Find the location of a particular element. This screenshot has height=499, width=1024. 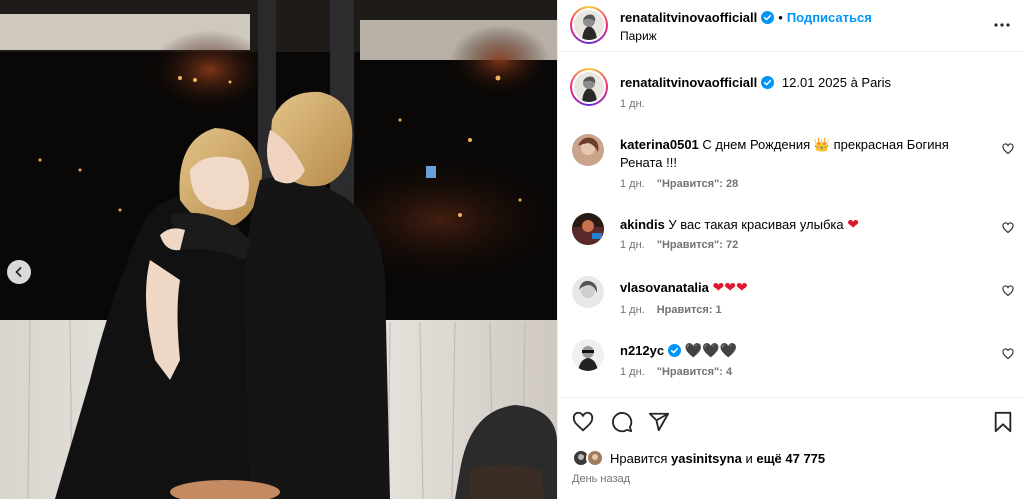

bookmark-icon is located at coordinates (1003, 422).